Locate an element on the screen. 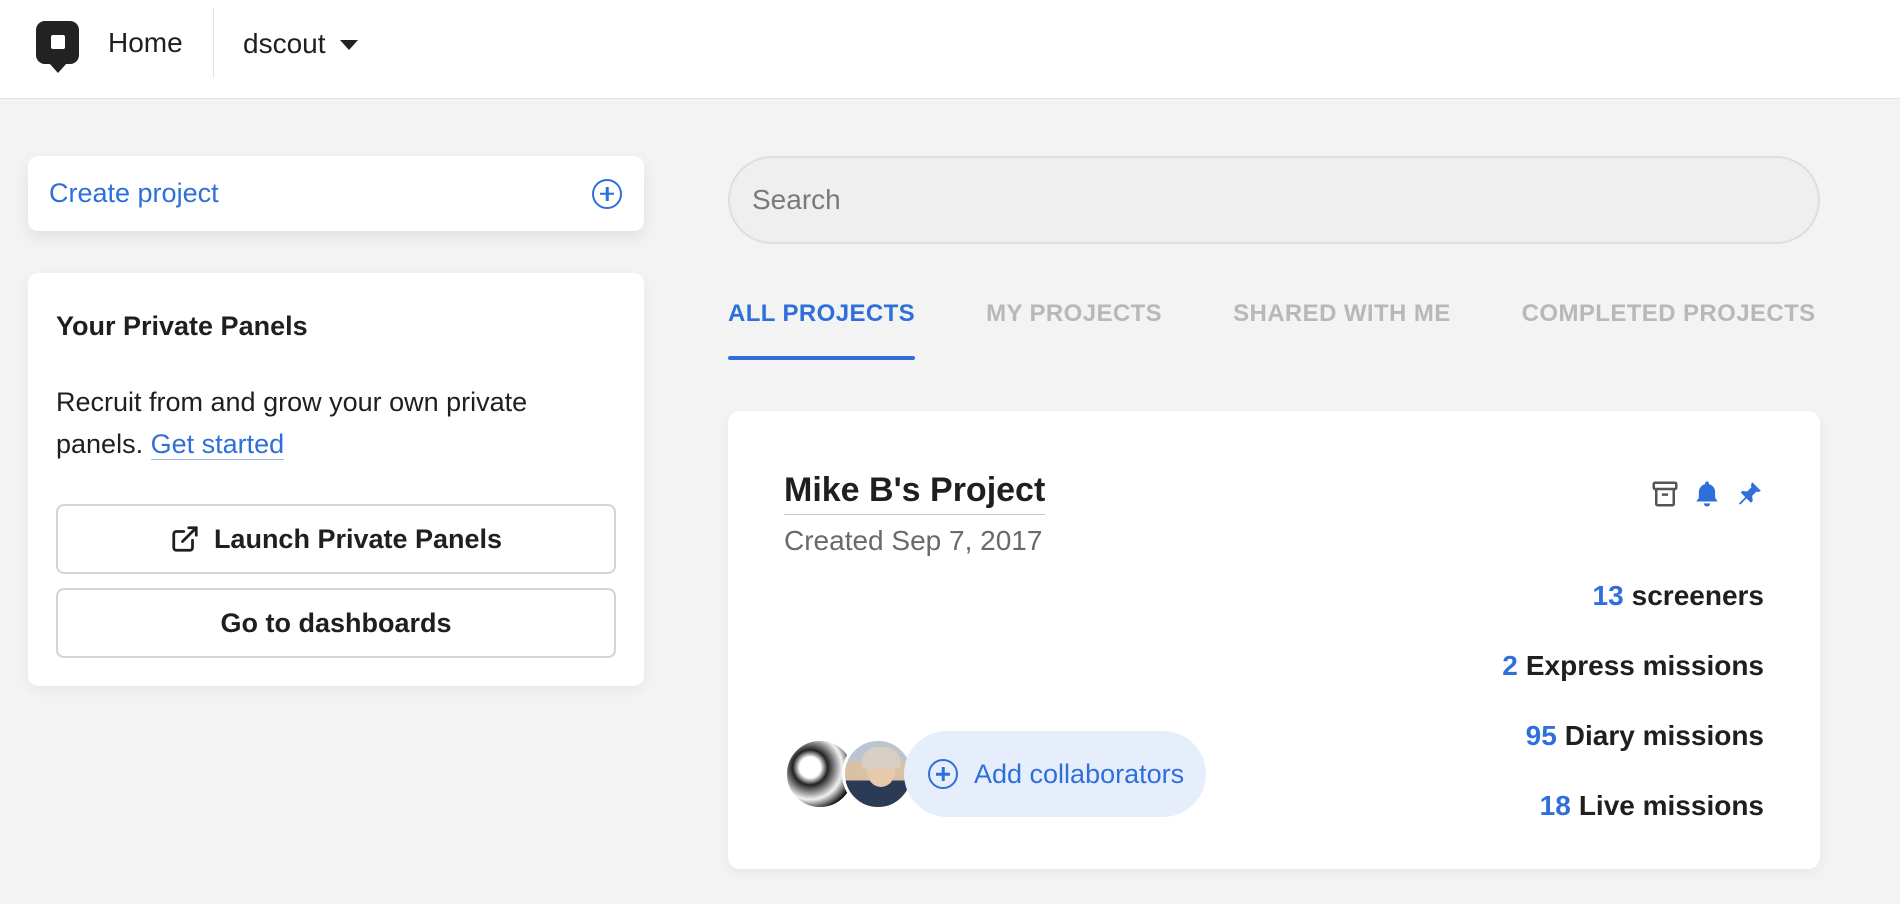 The width and height of the screenshot is (1900, 904). tab-my-projects: MY PROJECTS is located at coordinates (1074, 330).